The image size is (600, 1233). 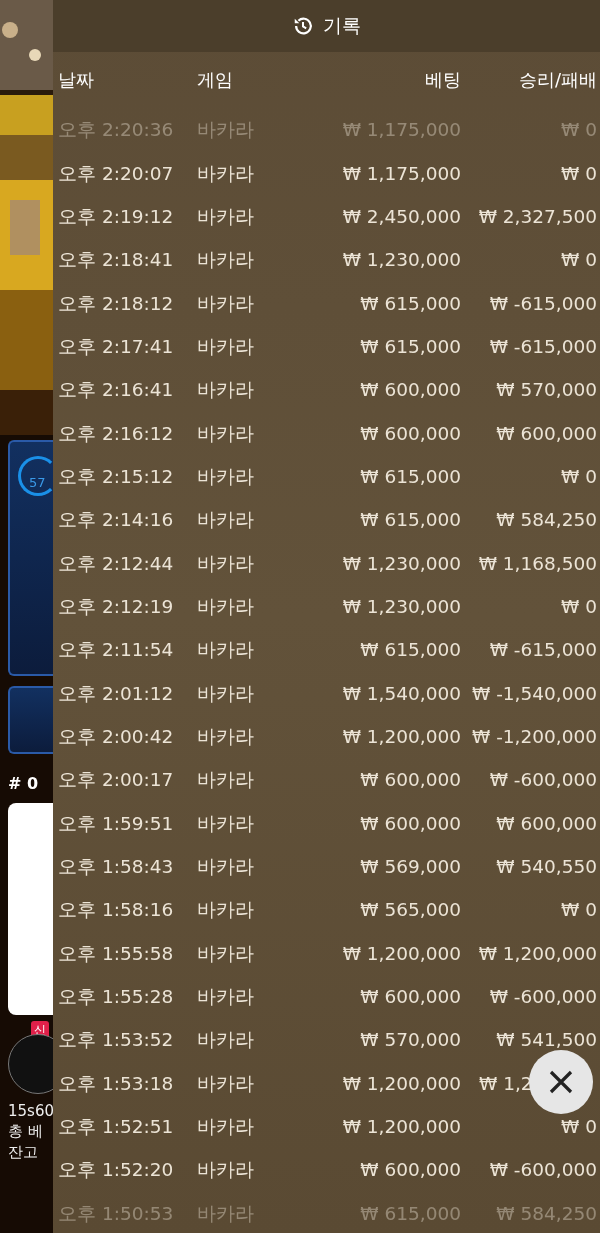 What do you see at coordinates (116, 1127) in the screenshot?
I see `time-cell-text: 오후 1:52:51` at bounding box center [116, 1127].